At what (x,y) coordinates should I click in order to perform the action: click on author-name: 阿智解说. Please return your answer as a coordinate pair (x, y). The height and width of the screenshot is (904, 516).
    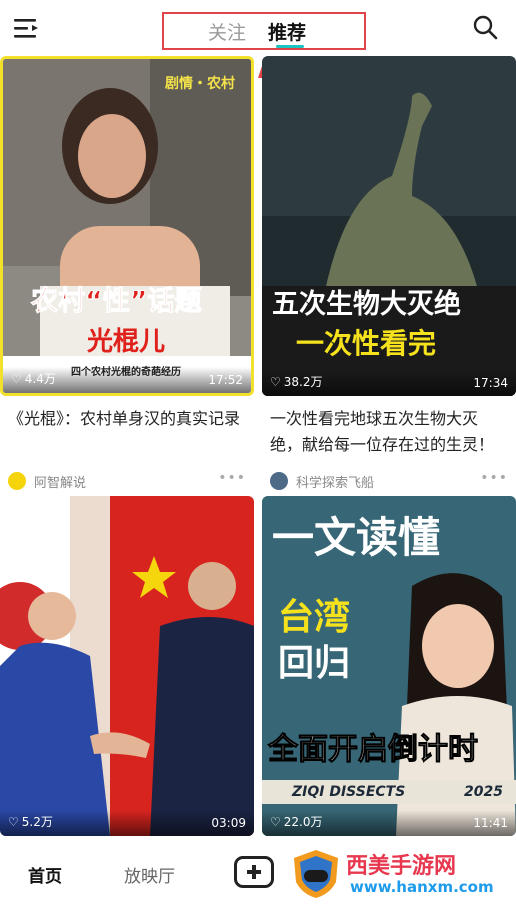
    Looking at the image, I should click on (60, 481).